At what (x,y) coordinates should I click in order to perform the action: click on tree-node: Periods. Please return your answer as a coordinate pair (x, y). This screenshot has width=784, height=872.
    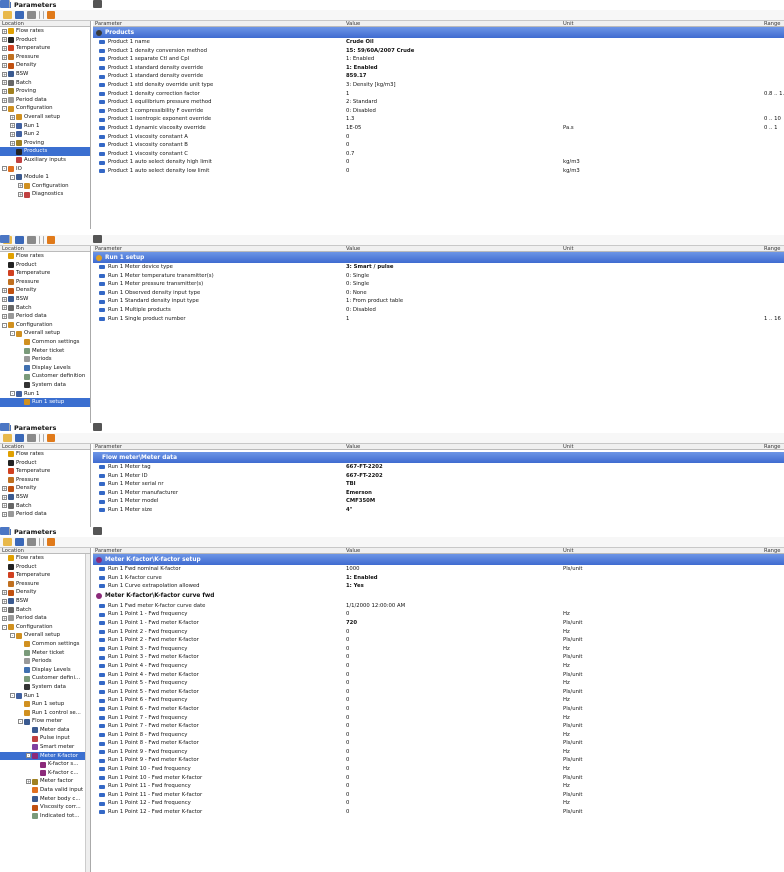
    Looking at the image, I should click on (45, 359).